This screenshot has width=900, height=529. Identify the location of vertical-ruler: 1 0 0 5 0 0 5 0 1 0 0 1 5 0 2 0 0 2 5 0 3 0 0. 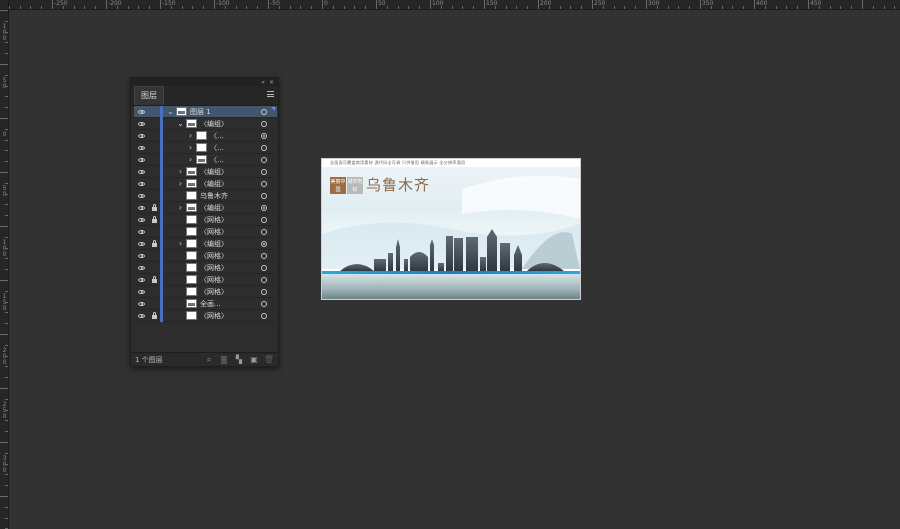
(4, 269).